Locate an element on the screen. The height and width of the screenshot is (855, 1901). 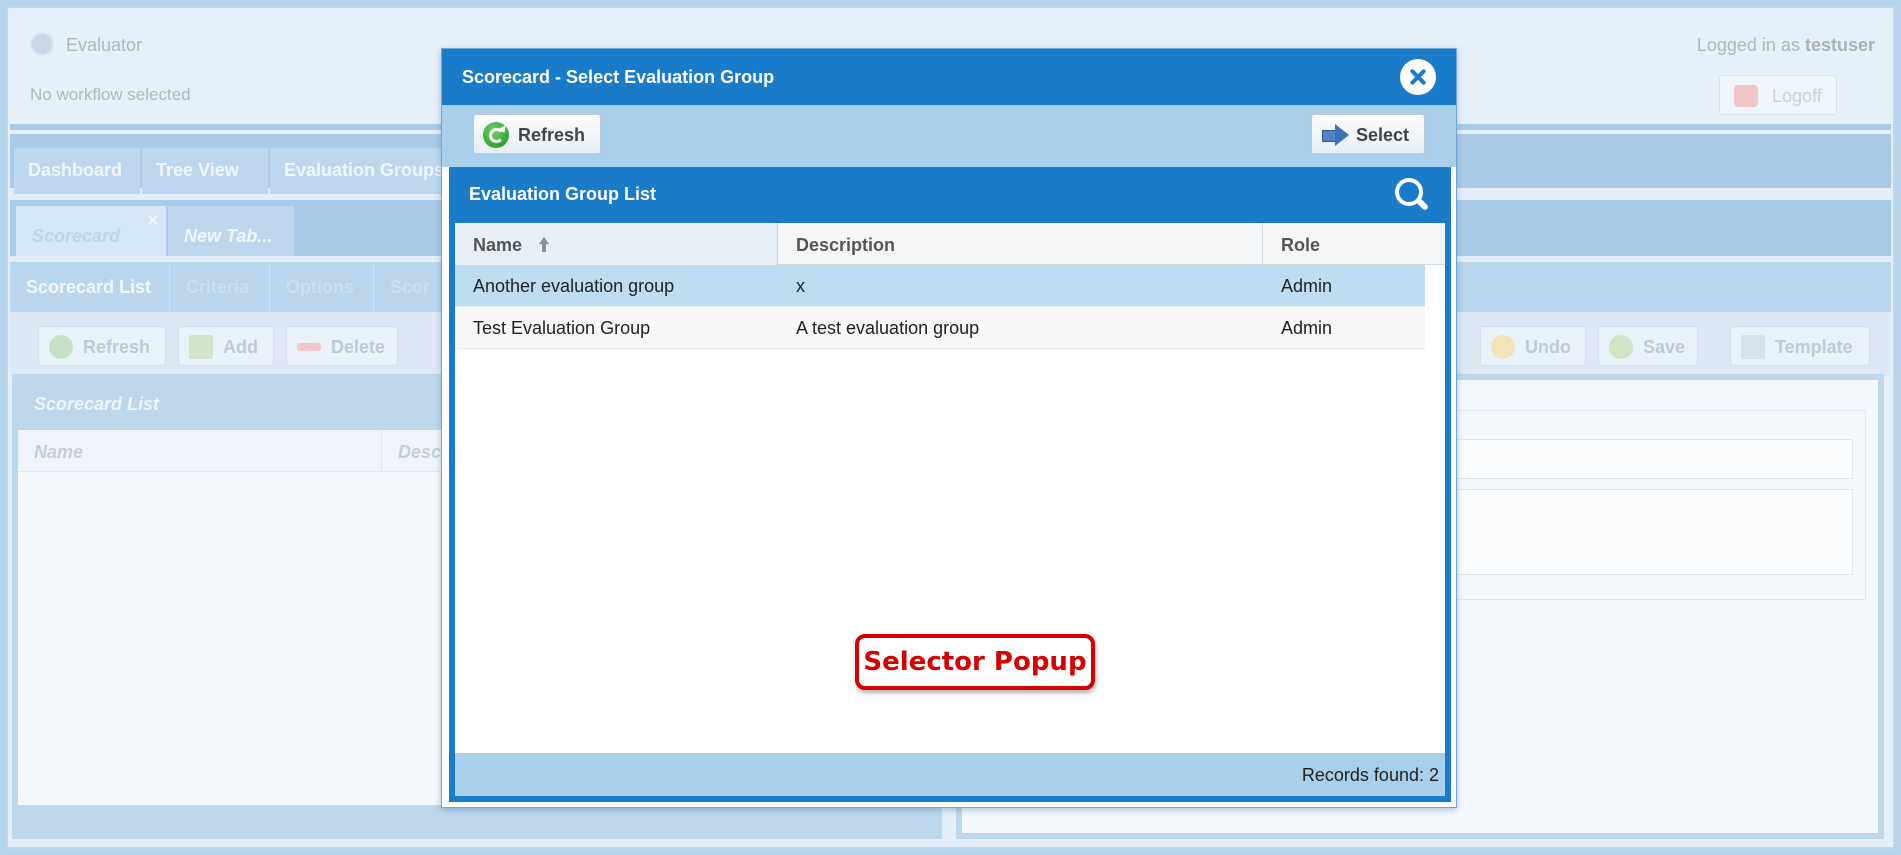
panel-footer is located at coordinates (477, 819).